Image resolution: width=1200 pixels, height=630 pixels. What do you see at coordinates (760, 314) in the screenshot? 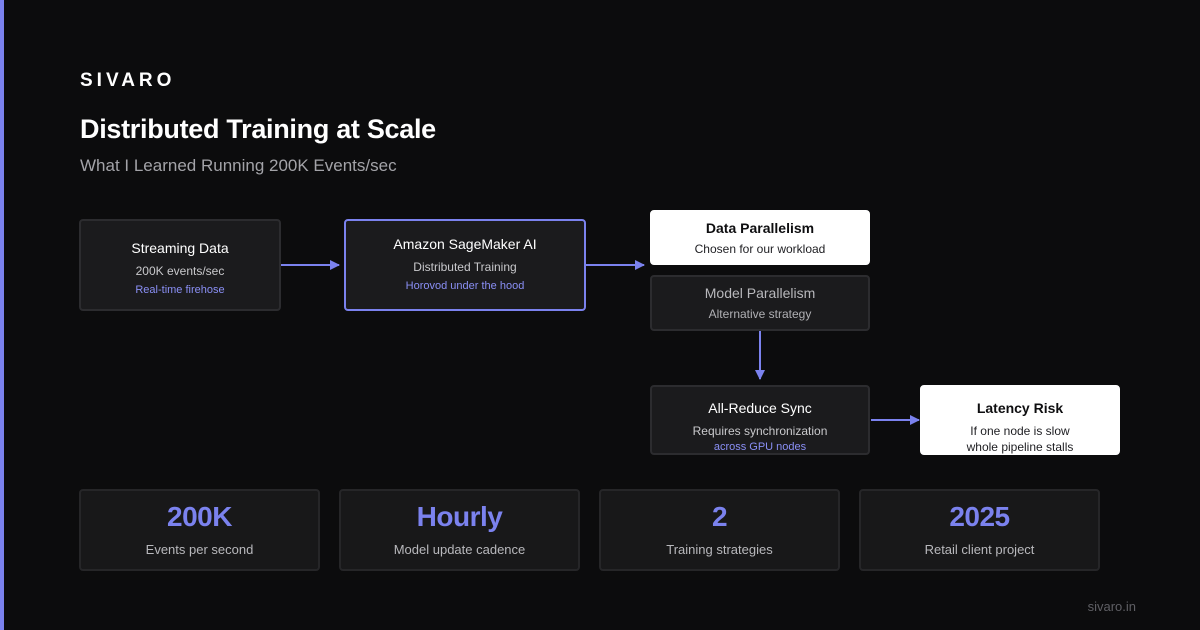
I see `node-subtitle: Alternative strategy` at bounding box center [760, 314].